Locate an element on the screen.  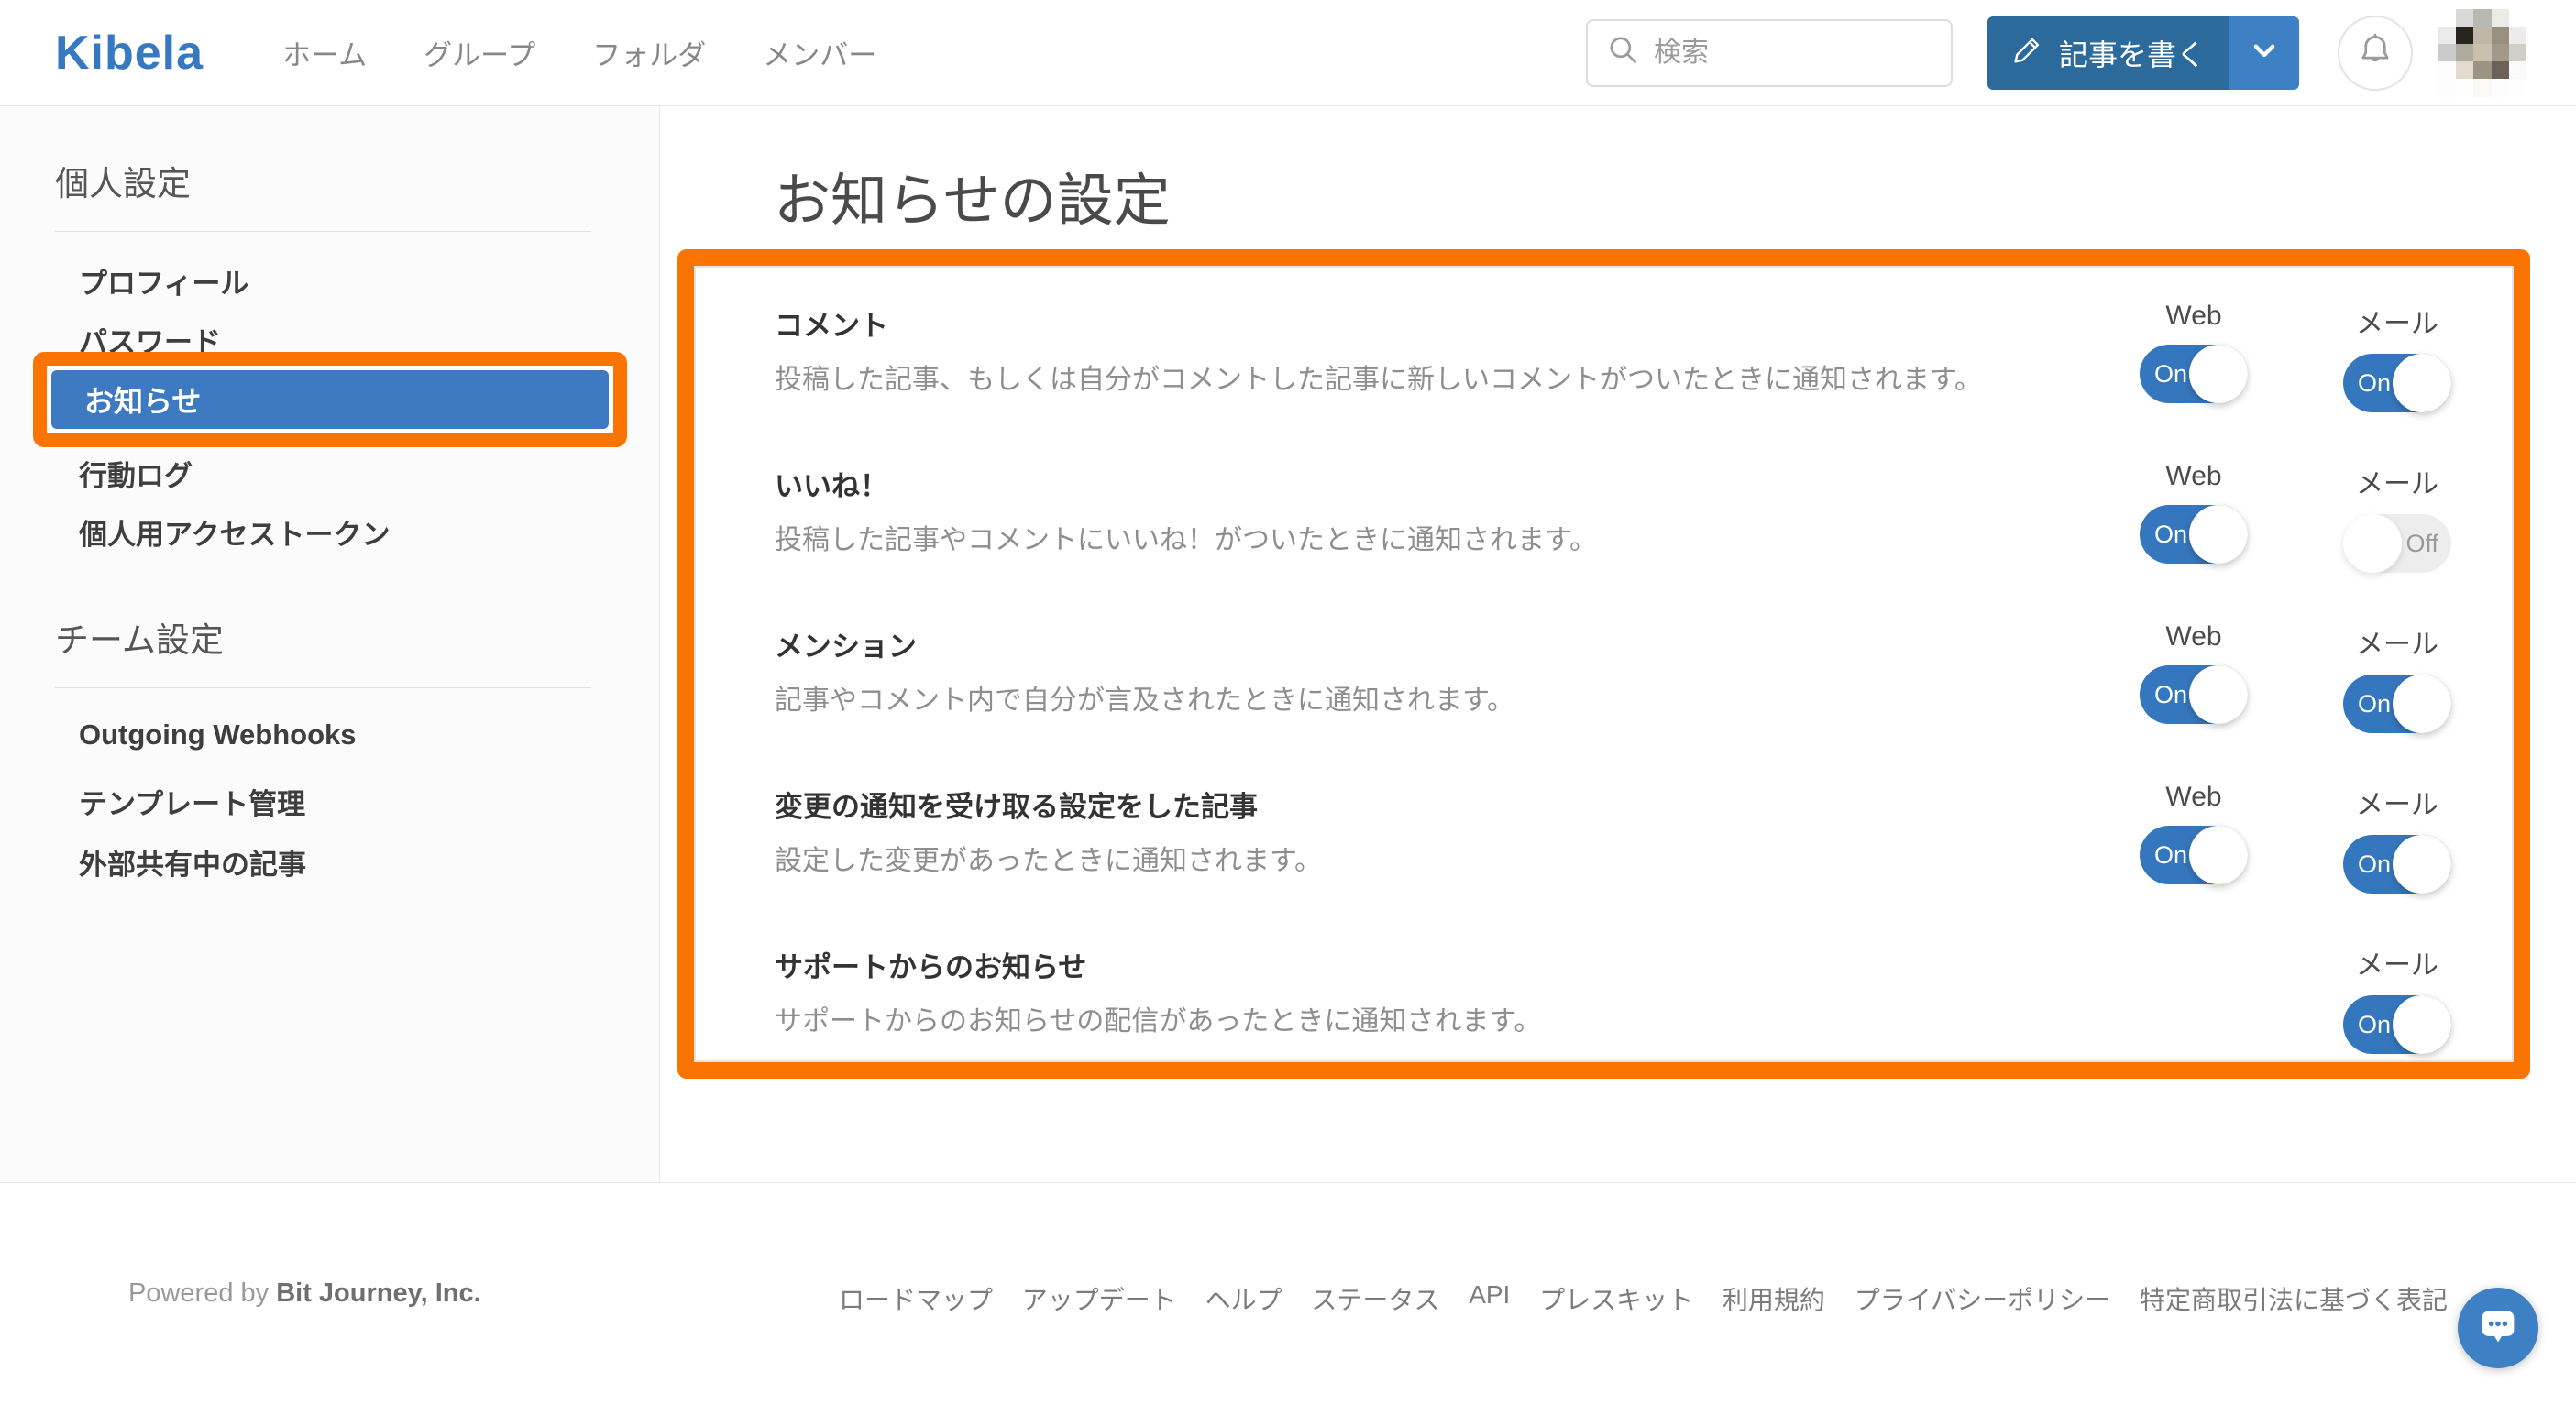
support-mail-toggle: On is located at coordinates (2397, 1024).